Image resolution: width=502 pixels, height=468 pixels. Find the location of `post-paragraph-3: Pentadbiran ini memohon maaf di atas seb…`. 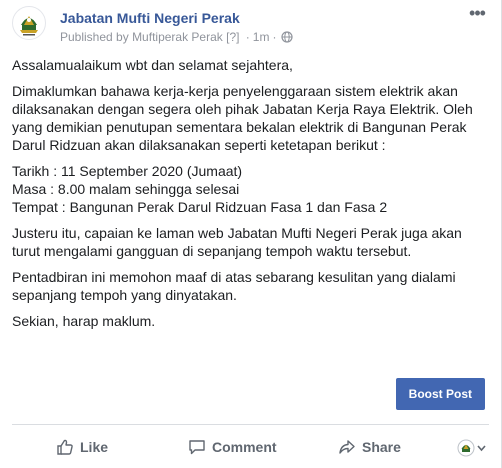

post-paragraph-3: Pentadbiran ini memohon maaf di atas seb… is located at coordinates (234, 286).